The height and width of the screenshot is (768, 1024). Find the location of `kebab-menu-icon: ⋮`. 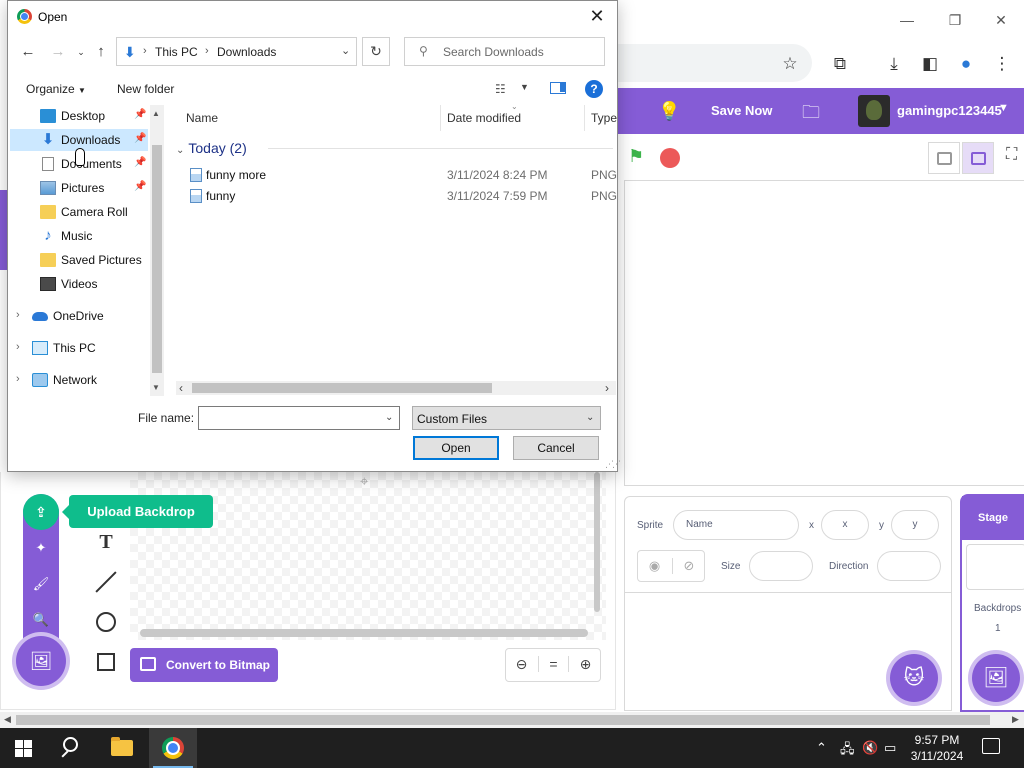

kebab-menu-icon: ⋮ is located at coordinates (1002, 64).